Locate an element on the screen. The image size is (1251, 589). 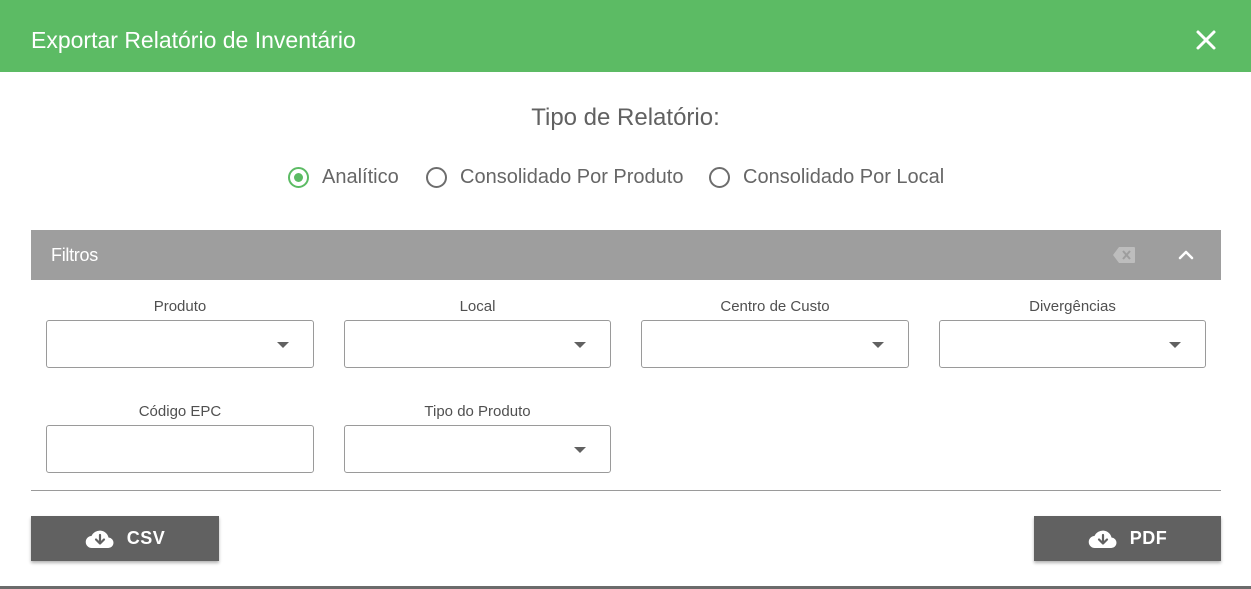
centro-custo-select is located at coordinates (775, 344).